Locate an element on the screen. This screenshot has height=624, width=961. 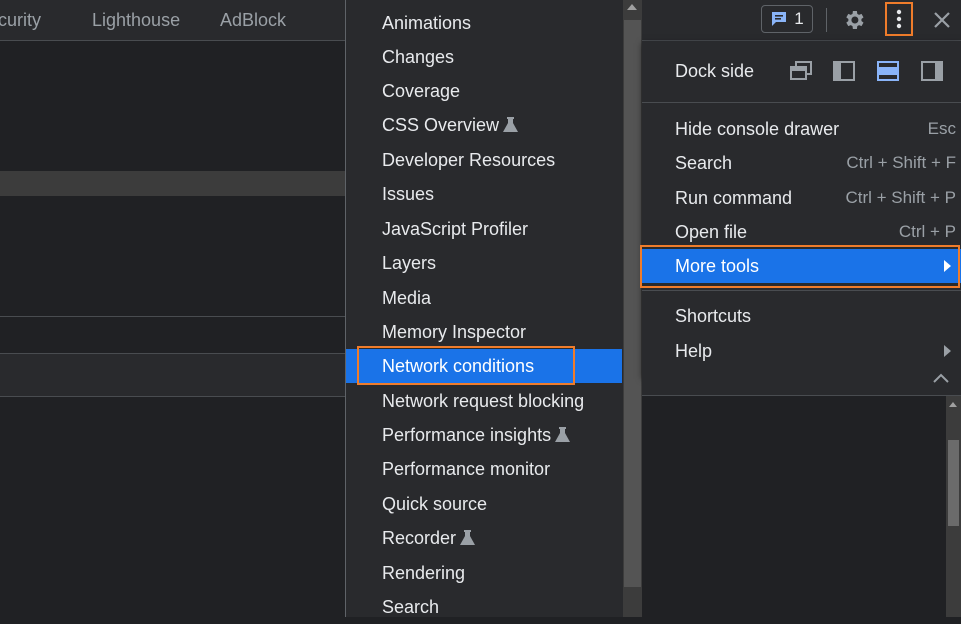
issues-count: 1 is located at coordinates (799, 18).